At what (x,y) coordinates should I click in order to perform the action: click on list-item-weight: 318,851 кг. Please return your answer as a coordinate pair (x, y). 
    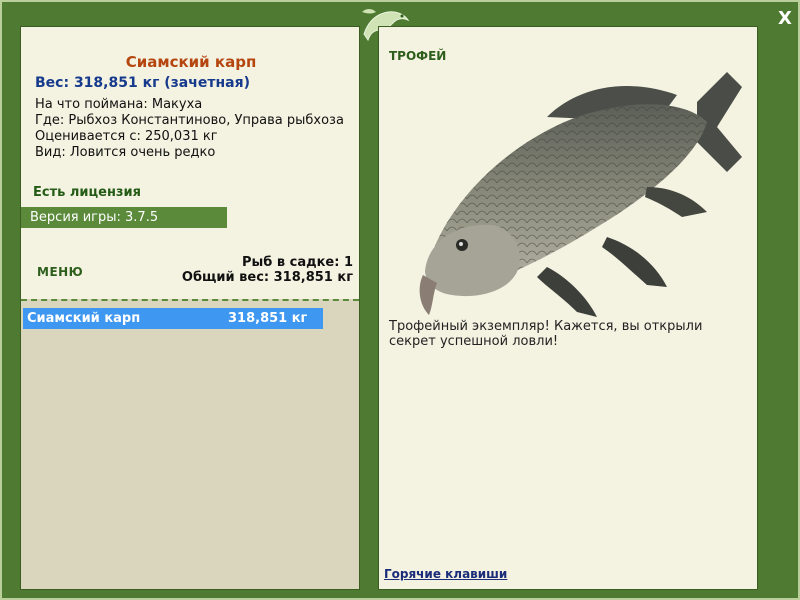
    Looking at the image, I should click on (268, 318).